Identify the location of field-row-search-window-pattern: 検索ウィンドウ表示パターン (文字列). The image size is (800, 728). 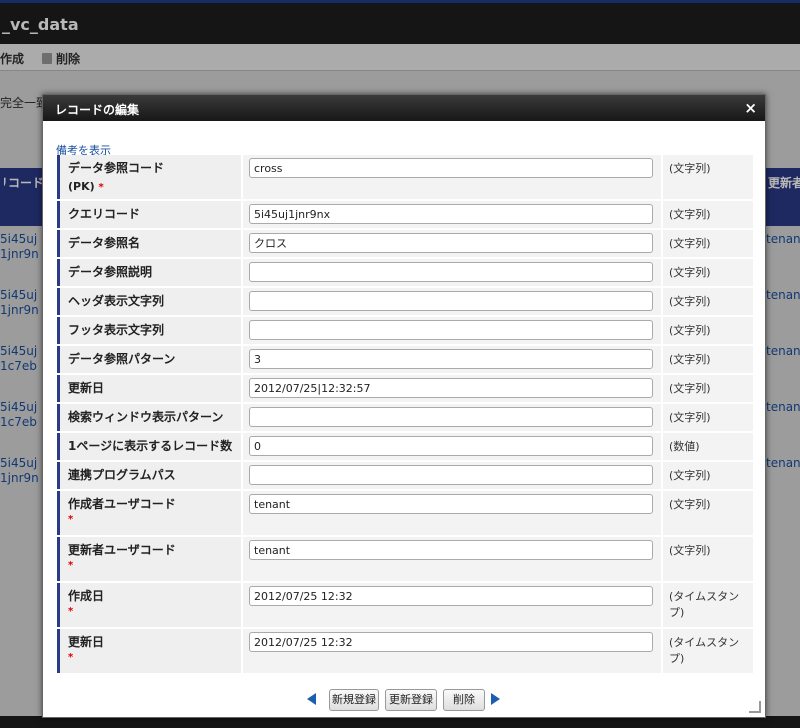
(405, 417).